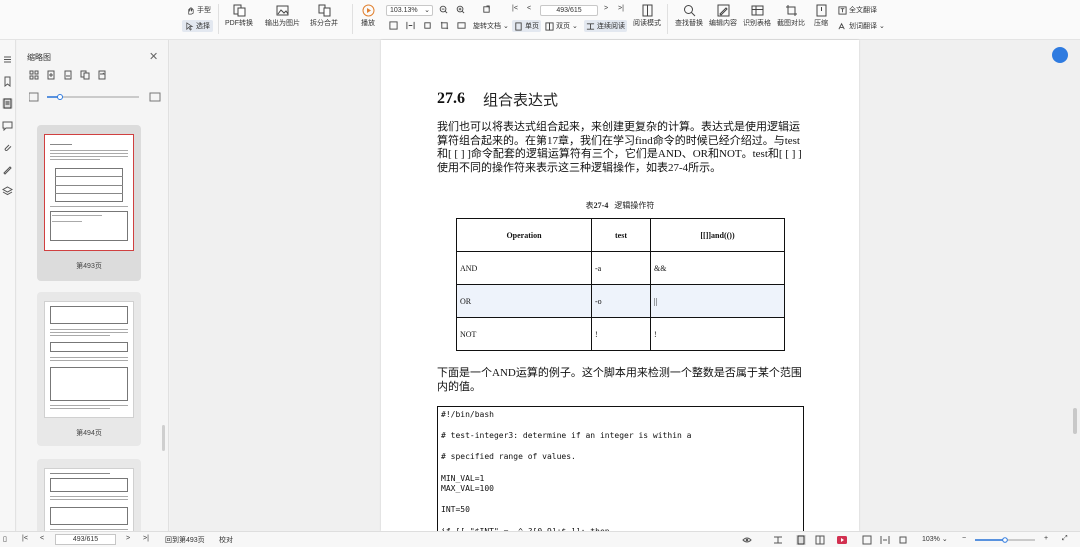 This screenshot has height=547, width=1080. I want to click on thumbnail-size-slider, so click(95, 97).